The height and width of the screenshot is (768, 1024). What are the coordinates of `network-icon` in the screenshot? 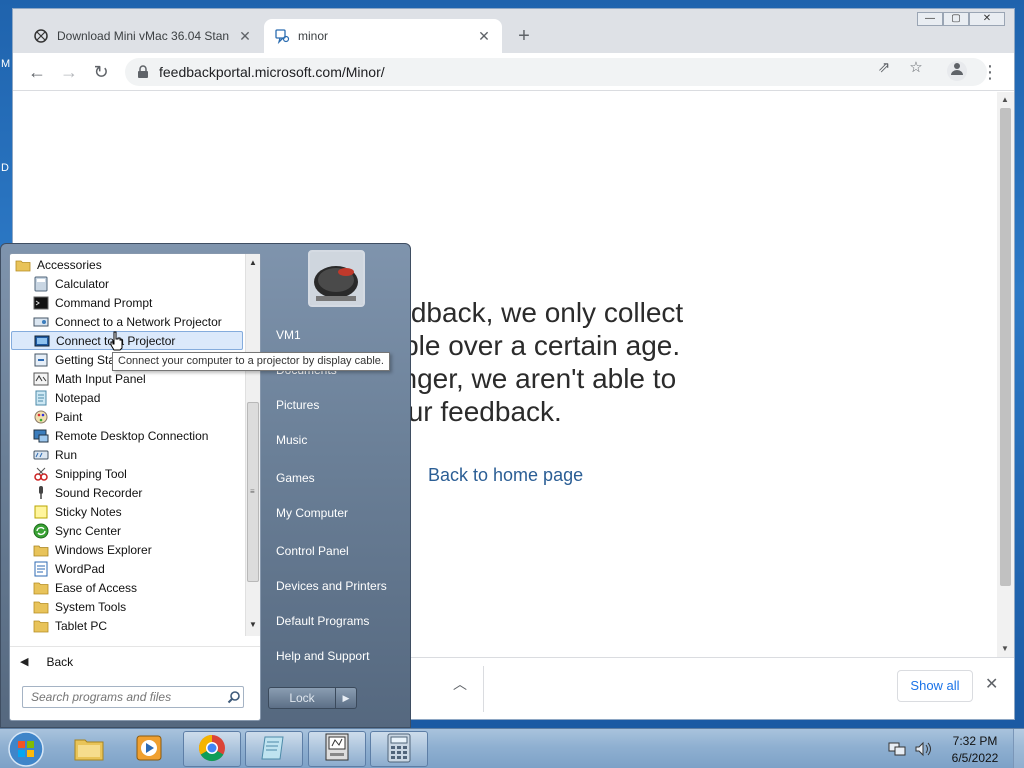 It's located at (897, 750).